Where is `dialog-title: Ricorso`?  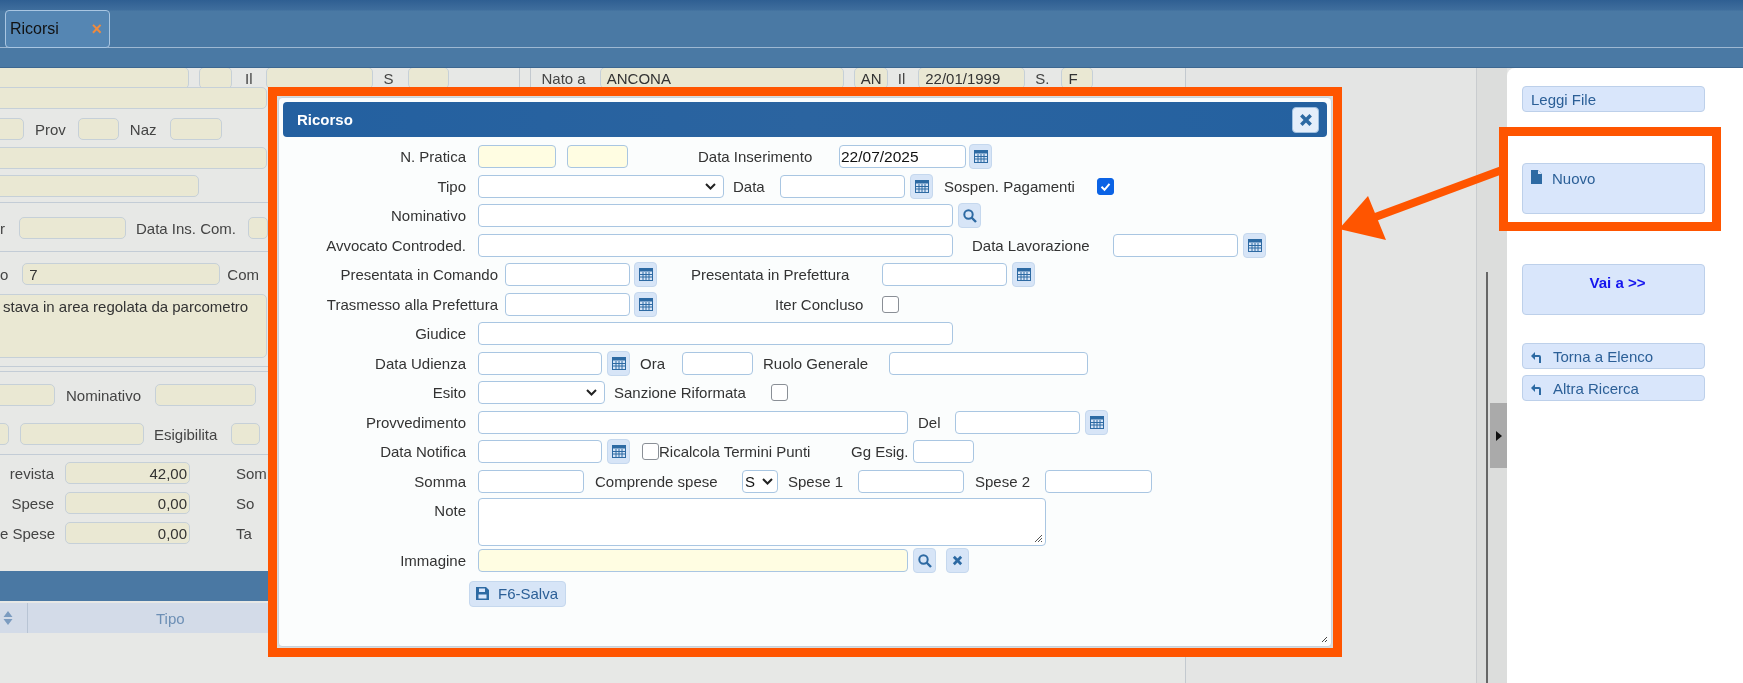 dialog-title: Ricorso is located at coordinates (325, 119).